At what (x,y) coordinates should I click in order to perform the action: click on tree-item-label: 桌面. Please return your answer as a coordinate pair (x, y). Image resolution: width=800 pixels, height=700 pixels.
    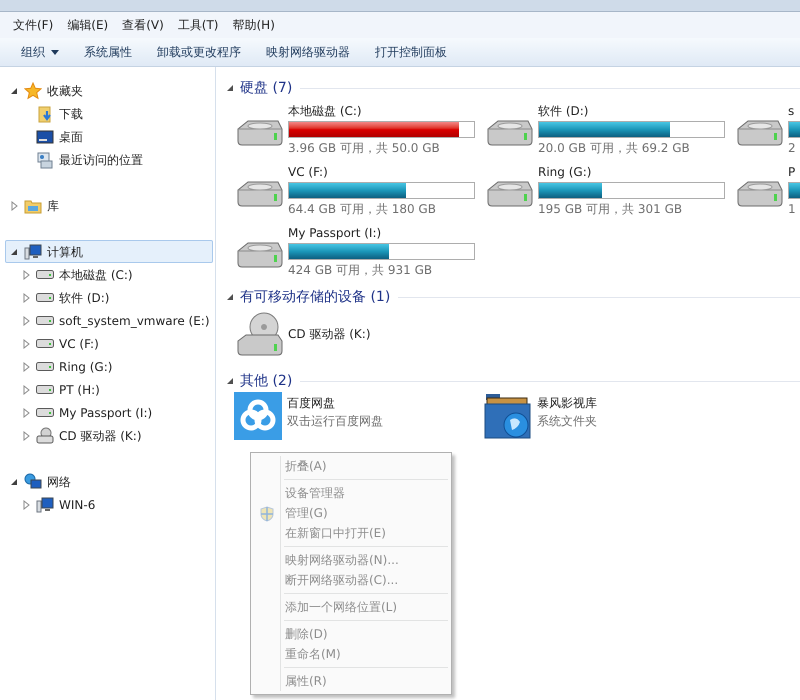
    Looking at the image, I should click on (71, 137).